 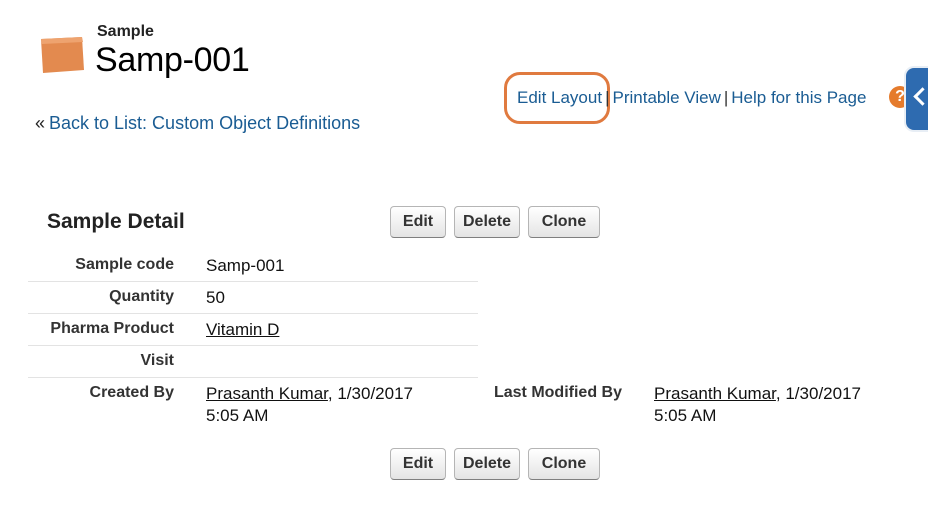 What do you see at coordinates (920, 96) in the screenshot?
I see `chevron-left-icon` at bounding box center [920, 96].